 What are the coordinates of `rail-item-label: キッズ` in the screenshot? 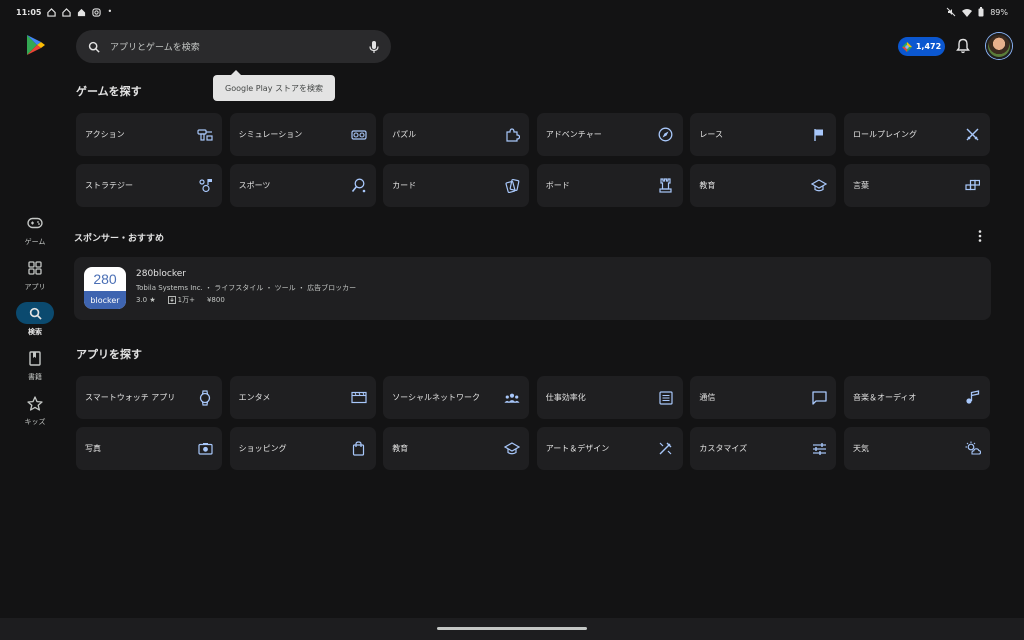 It's located at (35, 422).